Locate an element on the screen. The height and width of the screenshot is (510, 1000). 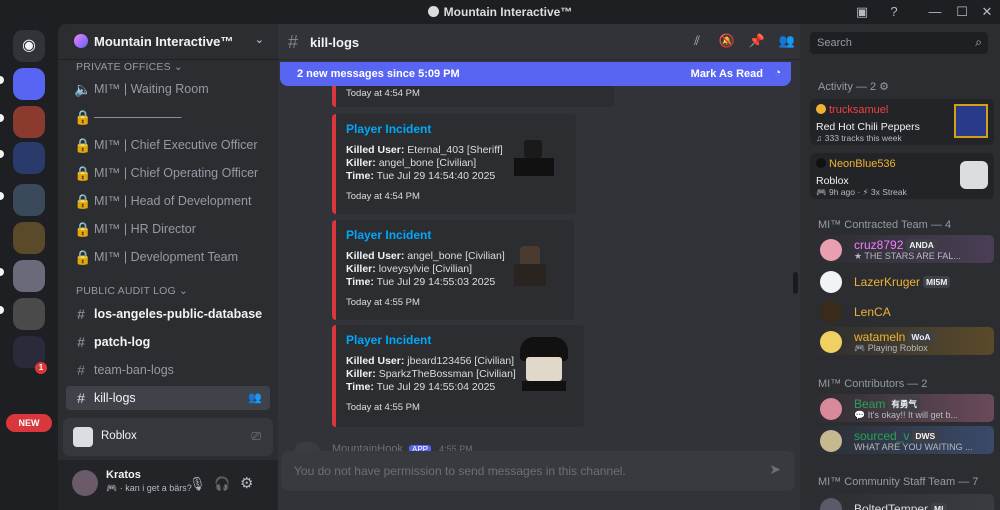
microphone-icon: 🎙 is located at coordinates (197, 484).